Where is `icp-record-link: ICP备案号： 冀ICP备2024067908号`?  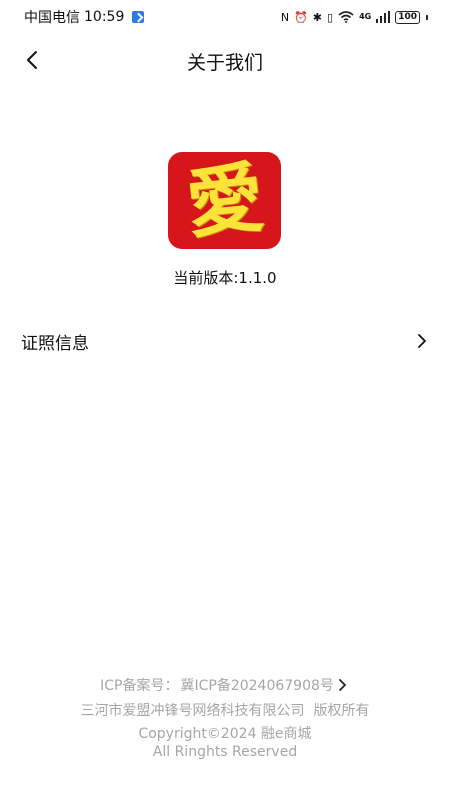
icp-record-link: ICP备案号： 冀ICP备2024067908号 is located at coordinates (225, 685).